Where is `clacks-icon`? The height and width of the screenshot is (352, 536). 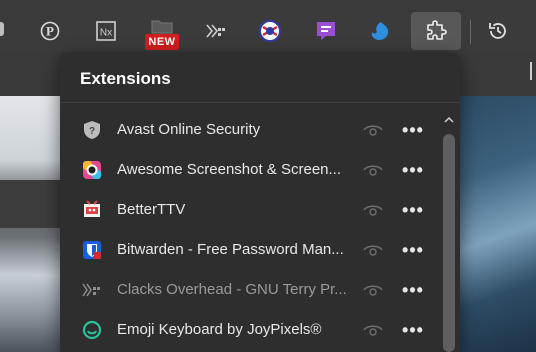 clacks-icon is located at coordinates (216, 31).